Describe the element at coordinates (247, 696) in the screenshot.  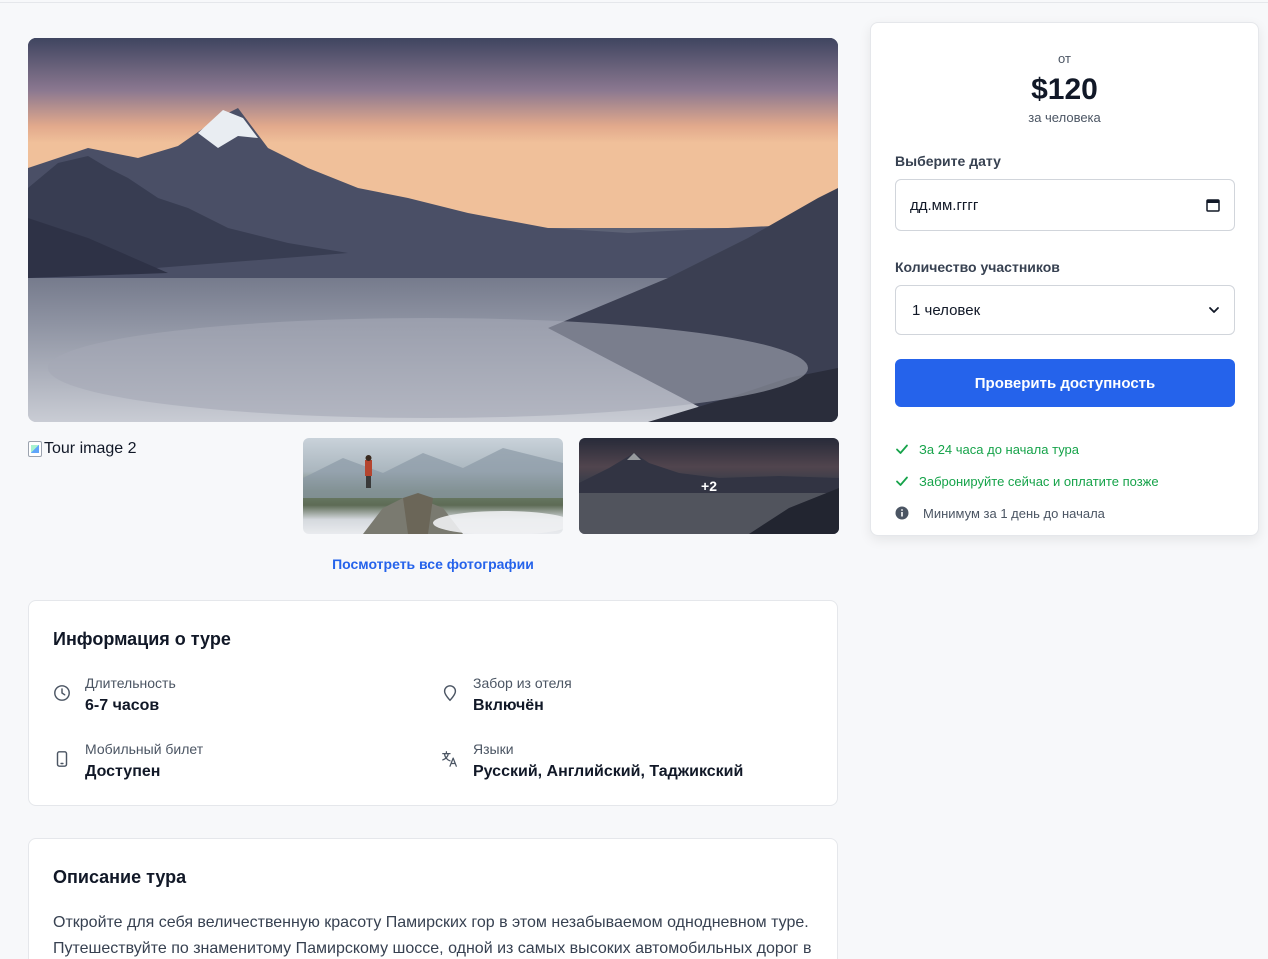
I see `info-item-duration: Длительность 6-7 часов` at that location.